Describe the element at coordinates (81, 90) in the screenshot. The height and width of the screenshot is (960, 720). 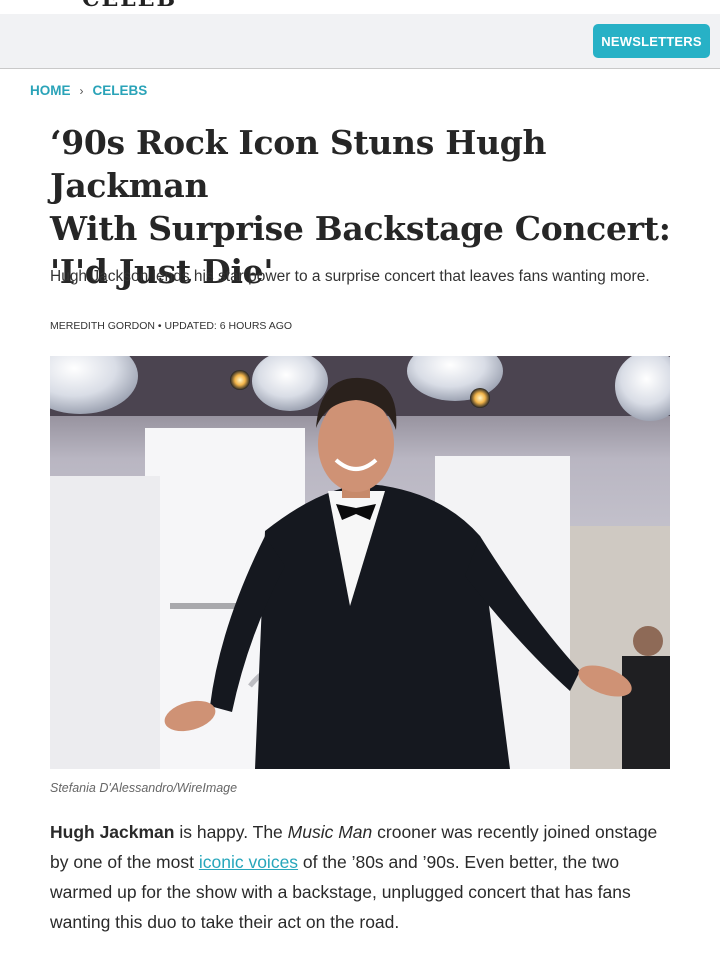
I see `chevron-right-icon: ›` at that location.